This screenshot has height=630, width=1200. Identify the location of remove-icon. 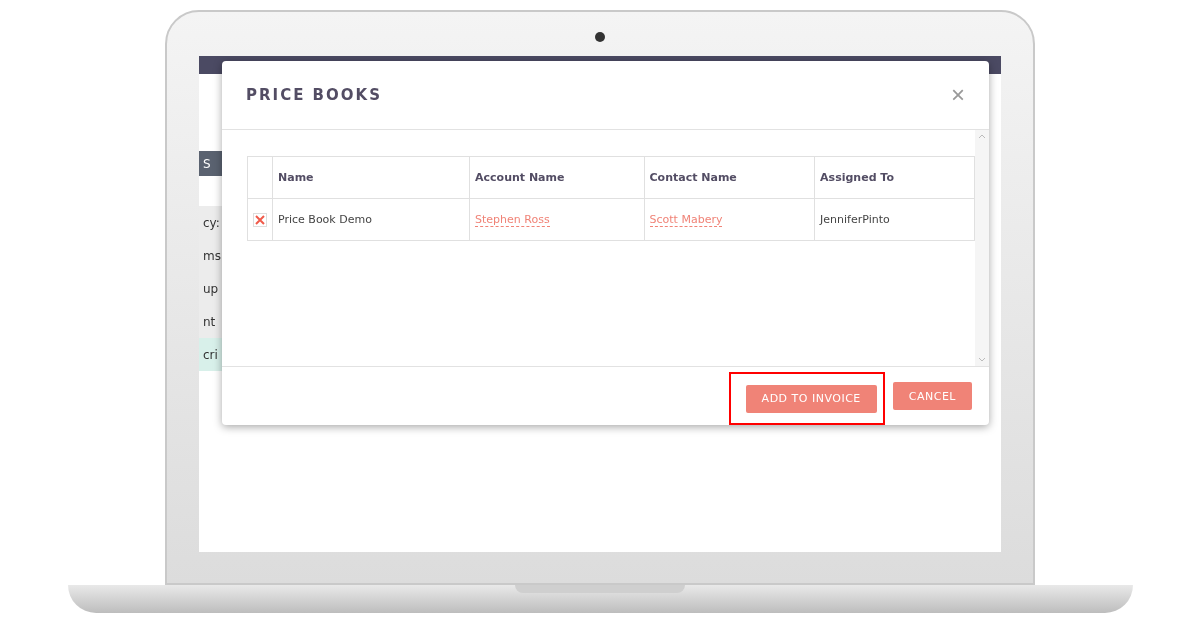
(260, 219).